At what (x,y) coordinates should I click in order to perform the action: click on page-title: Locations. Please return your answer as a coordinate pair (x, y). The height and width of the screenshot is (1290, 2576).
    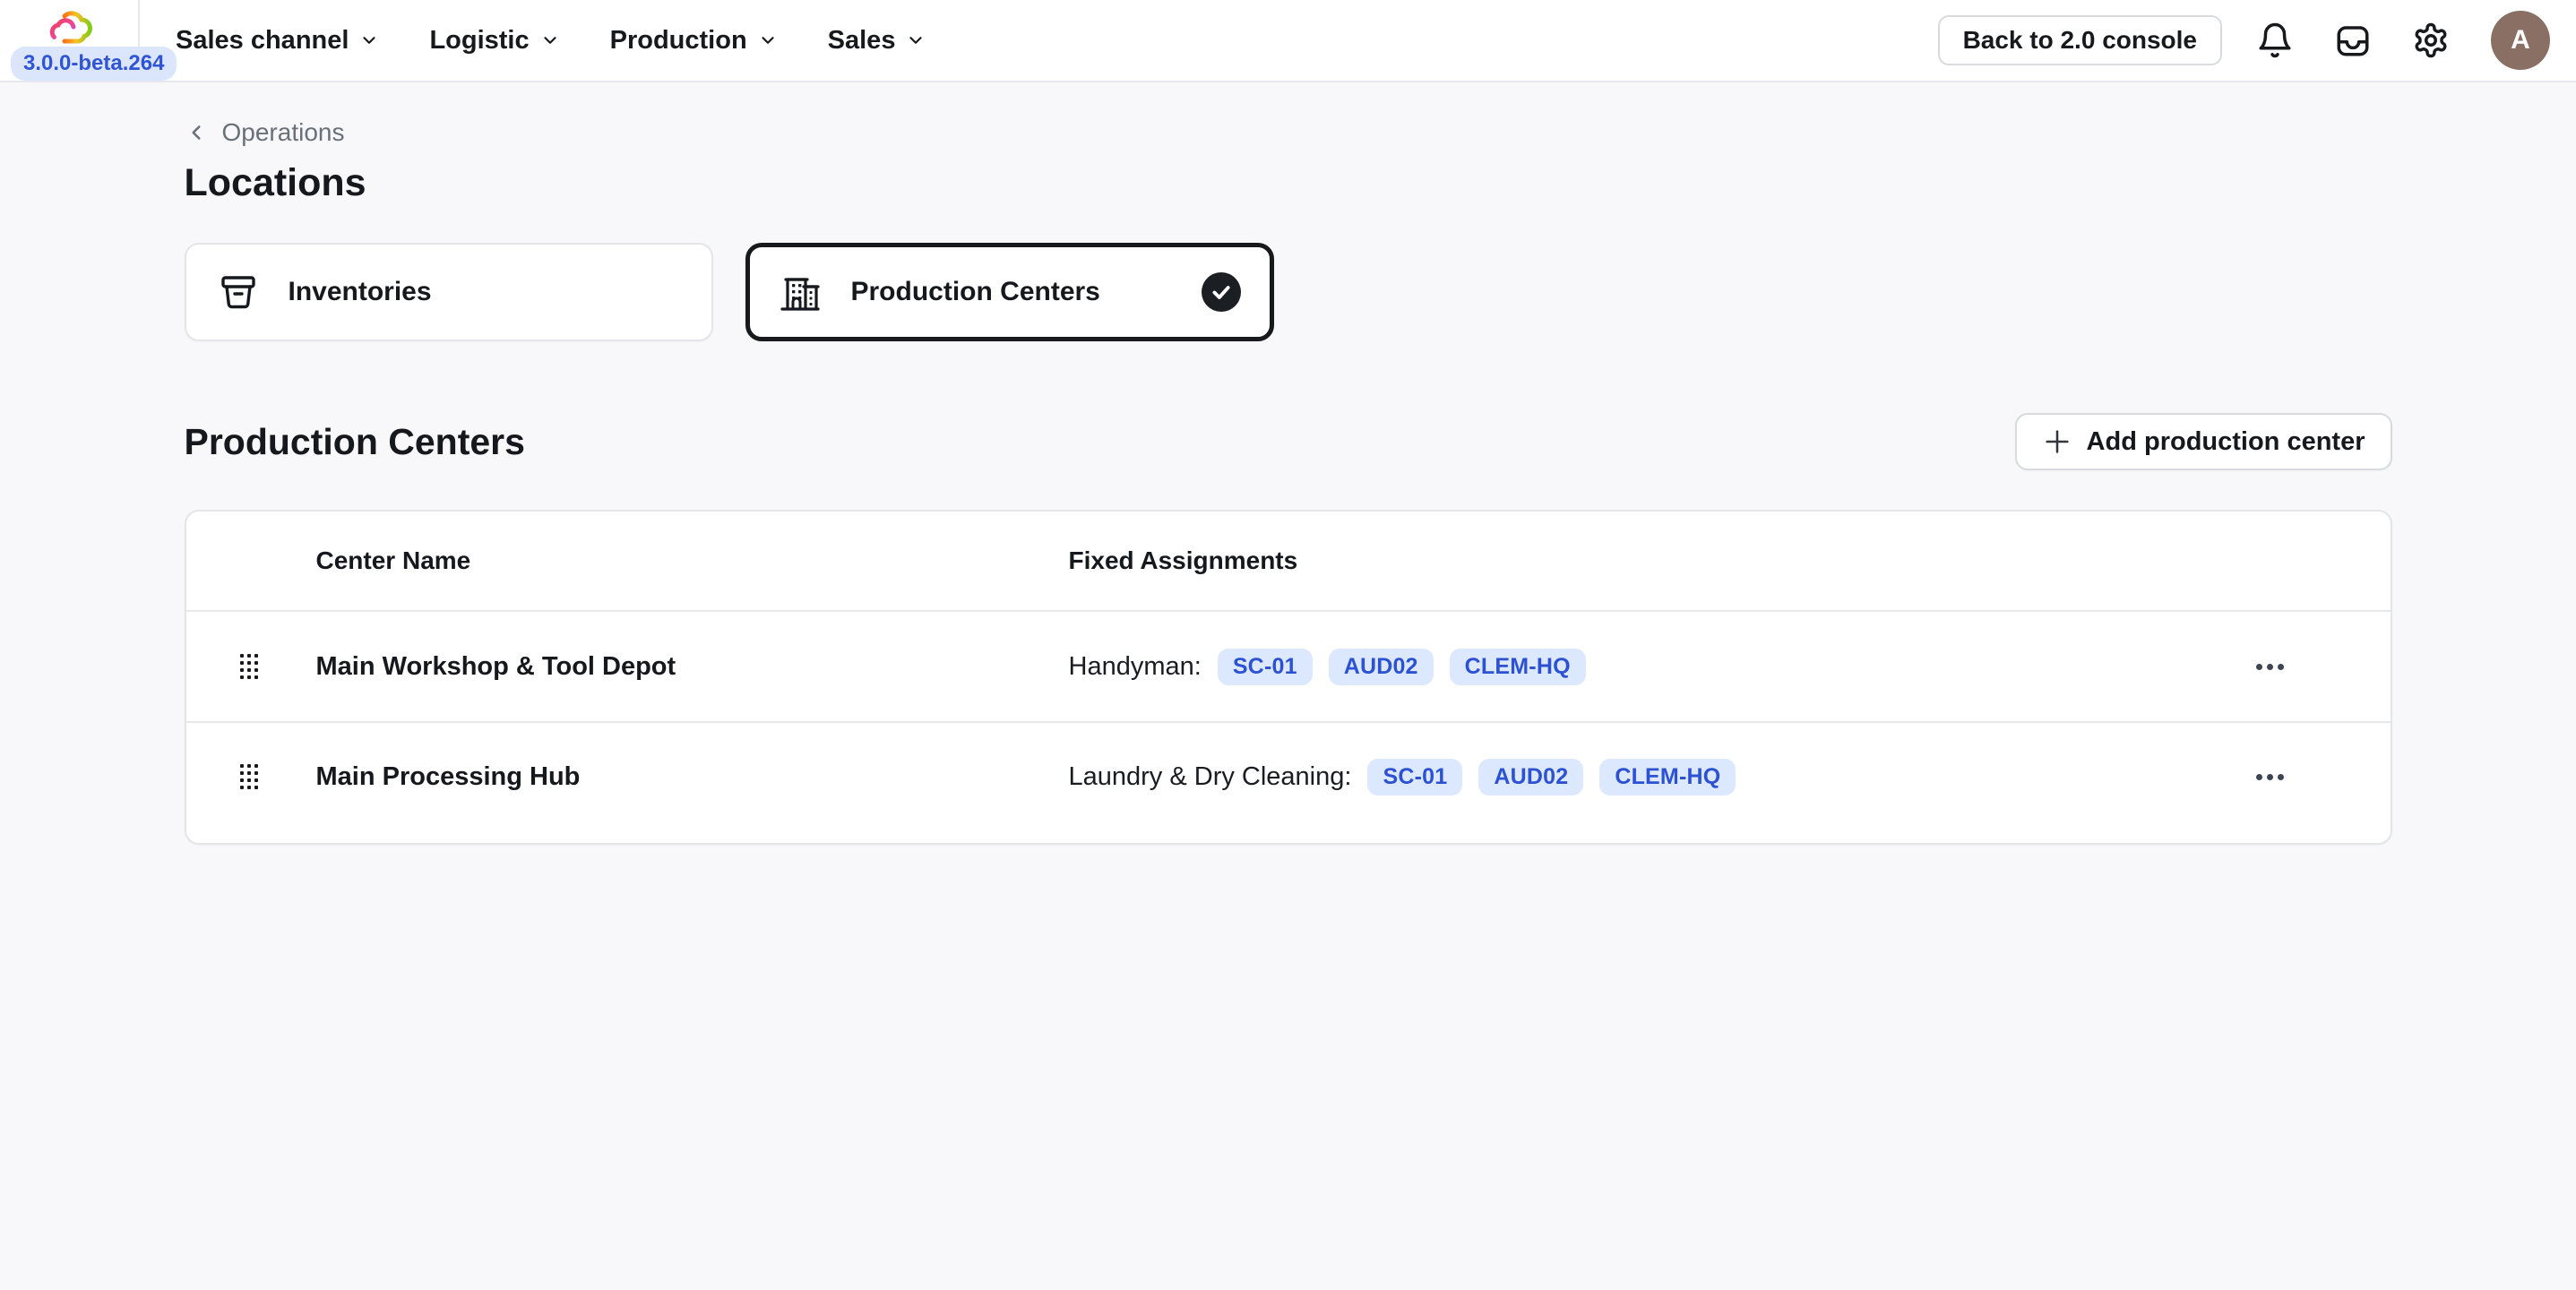
    Looking at the image, I should click on (275, 182).